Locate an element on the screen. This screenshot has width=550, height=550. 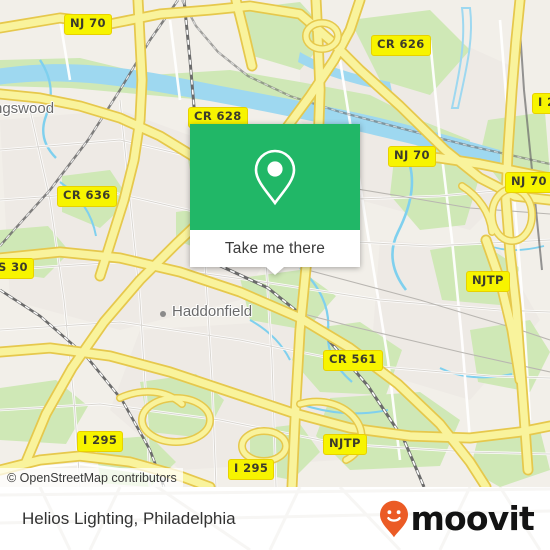
moovit-brand: moovit is located at coordinates (457, 518).